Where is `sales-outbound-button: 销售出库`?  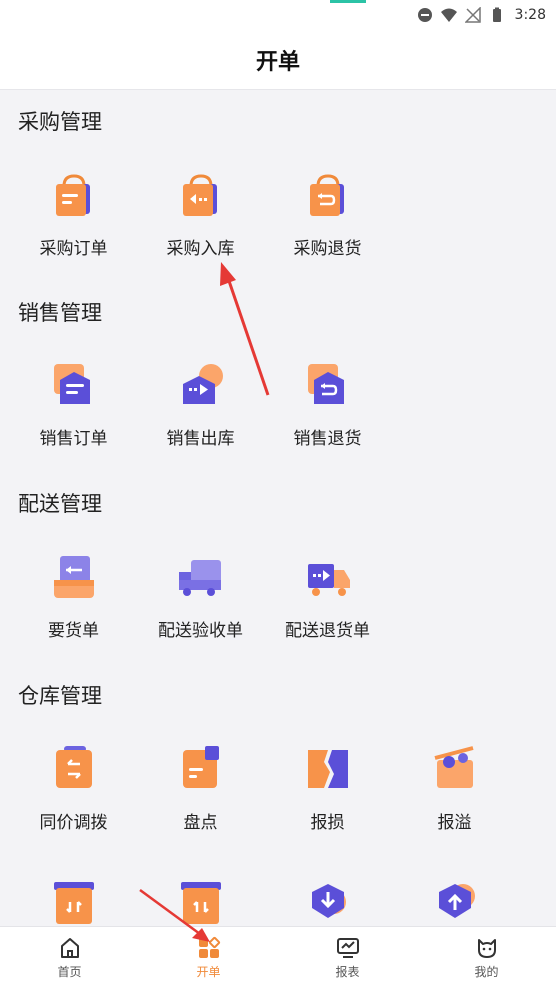
sales-outbound-button: 销售出库 is located at coordinates (200, 403).